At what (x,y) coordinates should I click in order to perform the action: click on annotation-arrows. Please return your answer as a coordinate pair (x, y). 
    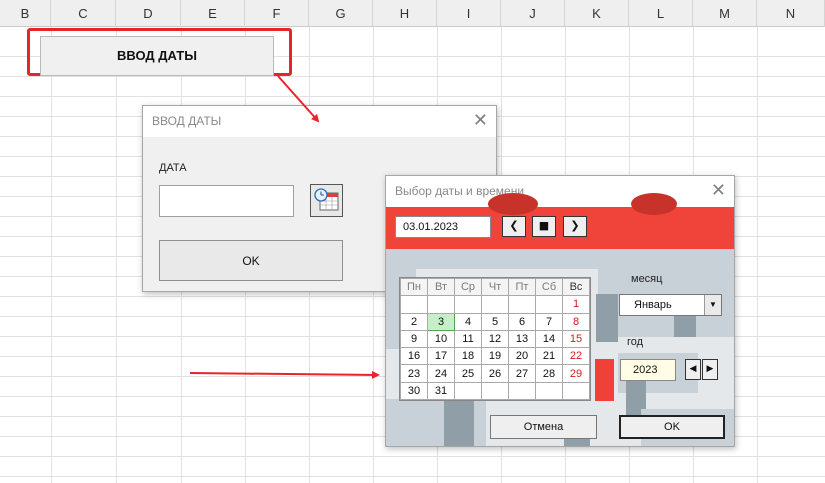
    Looking at the image, I should click on (284, 227).